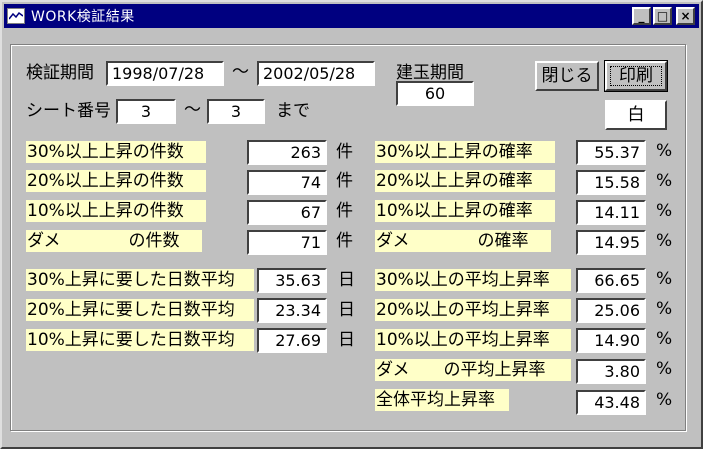 This screenshot has height=449, width=703. What do you see at coordinates (287, 182) in the screenshot?
I see `count-value: 74` at bounding box center [287, 182].